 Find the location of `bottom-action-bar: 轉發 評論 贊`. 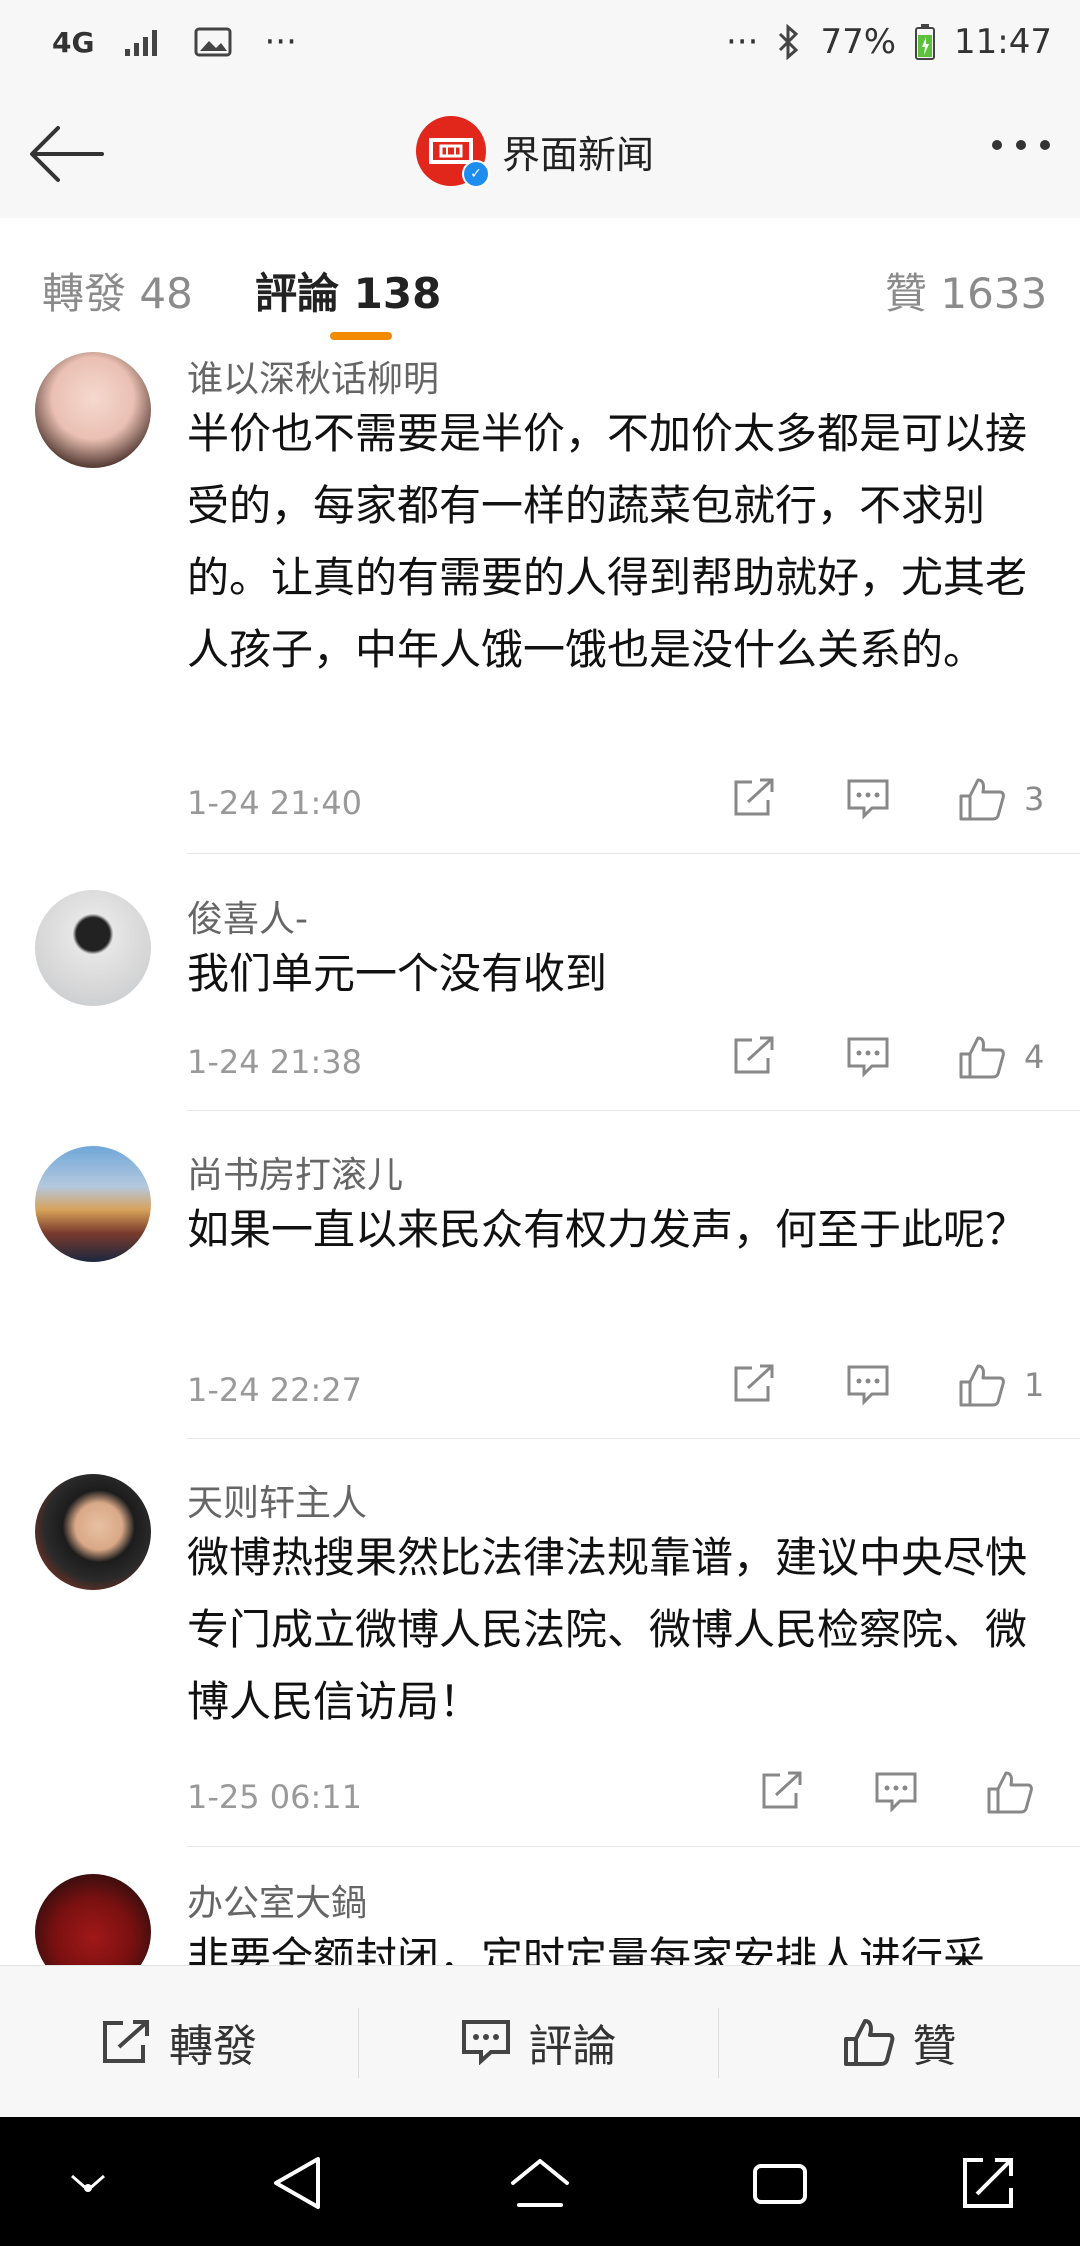

bottom-action-bar: 轉發 評論 贊 is located at coordinates (540, 2041).